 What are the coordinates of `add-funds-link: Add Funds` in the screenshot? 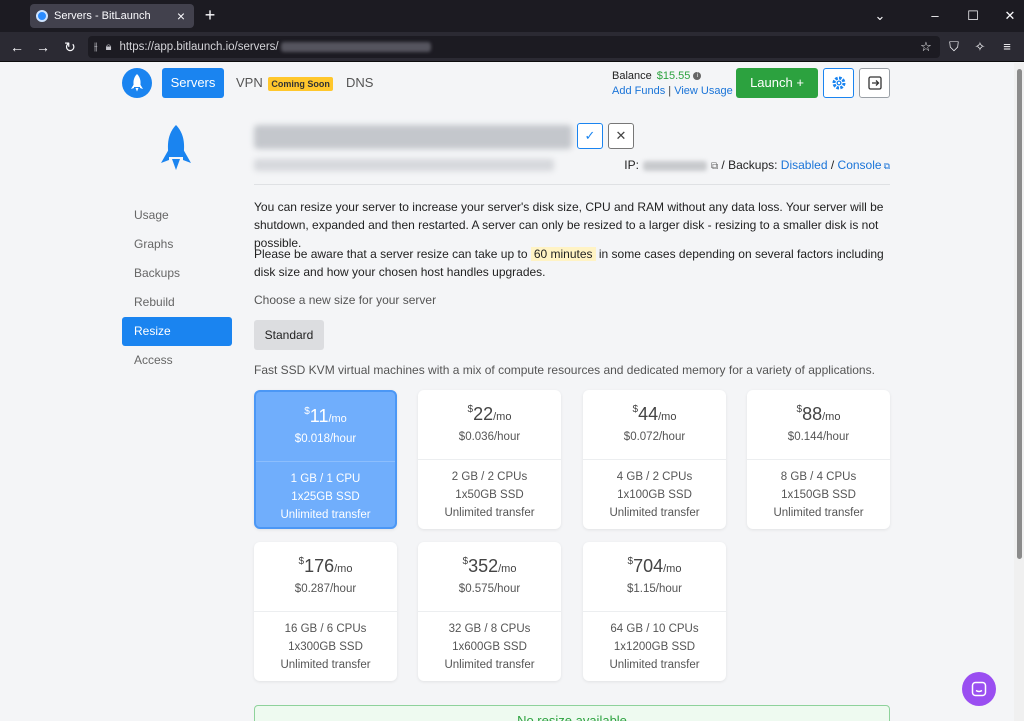 It's located at (638, 91).